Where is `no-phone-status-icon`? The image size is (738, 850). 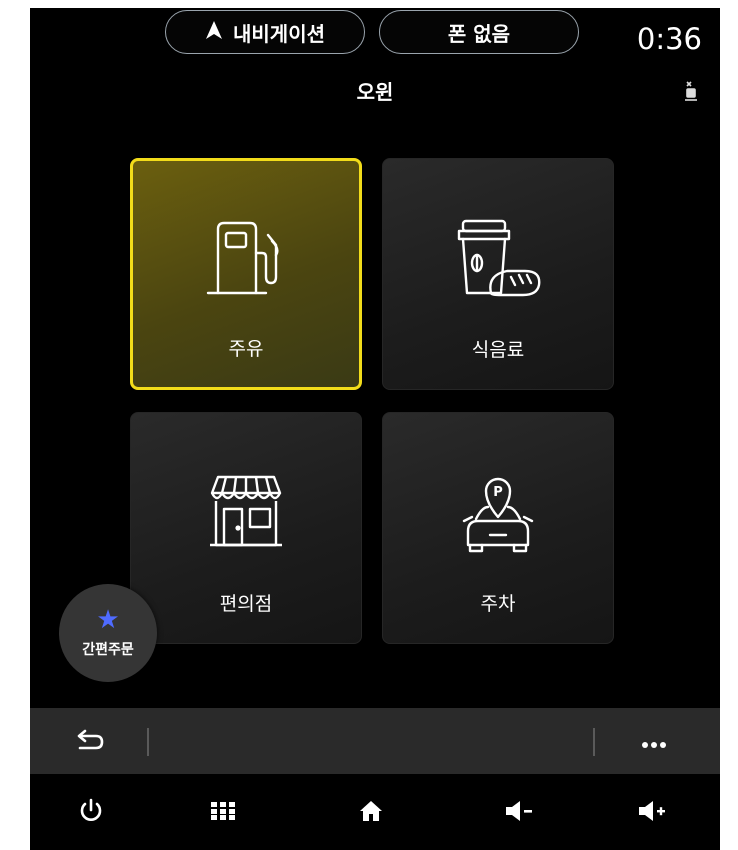
no-phone-status-icon is located at coordinates (691, 93).